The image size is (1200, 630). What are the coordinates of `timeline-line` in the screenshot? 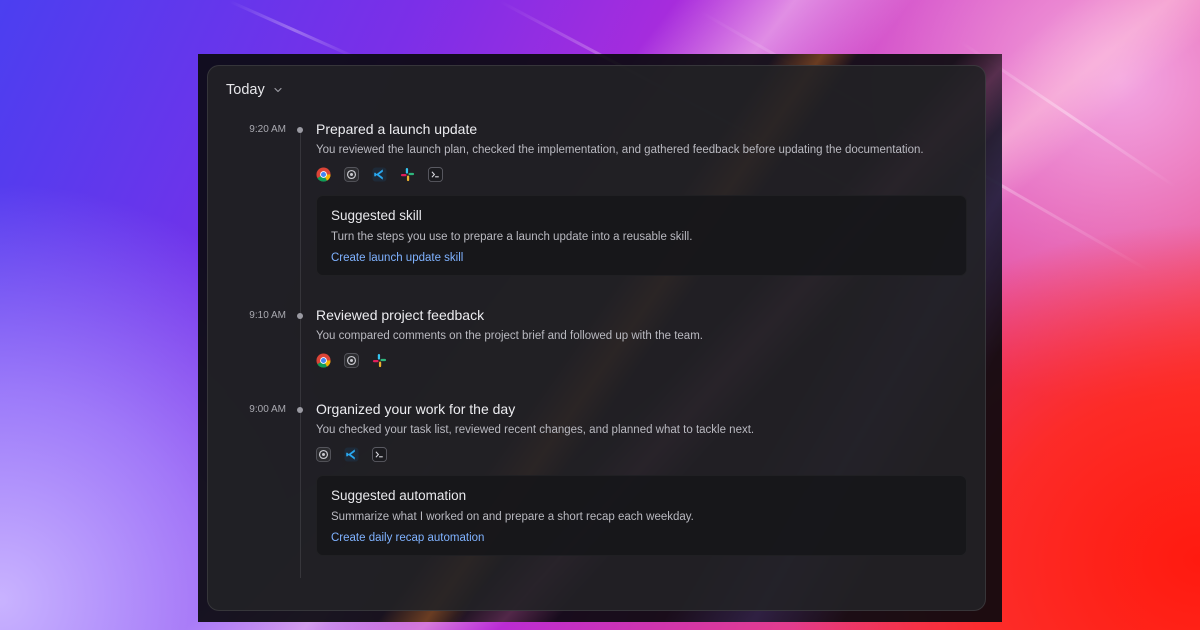 It's located at (300, 353).